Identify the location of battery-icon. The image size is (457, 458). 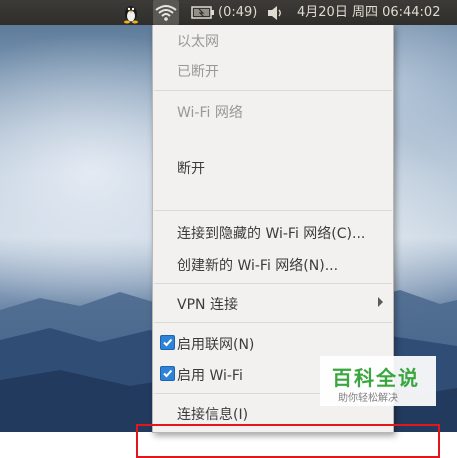
(203, 12).